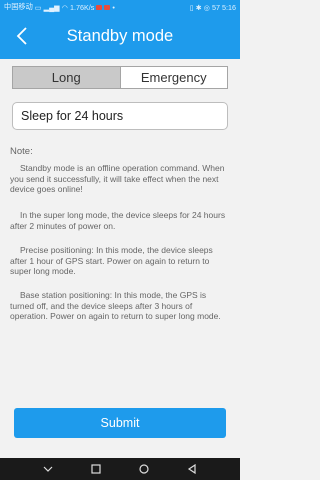 Image resolution: width=320 pixels, height=480 pixels. I want to click on status-right: ▯ ✱ ◎ 57 5:16, so click(213, 7).